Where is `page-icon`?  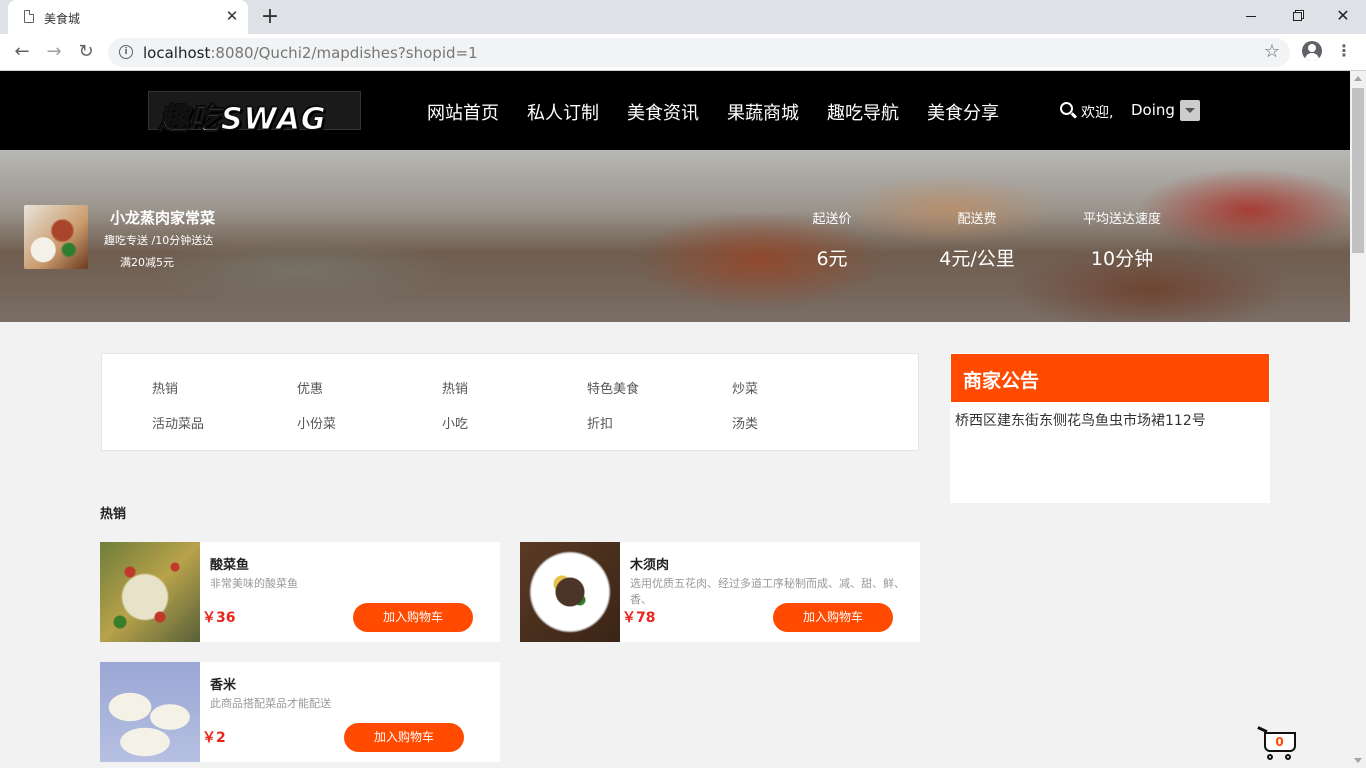
page-icon is located at coordinates (29, 16).